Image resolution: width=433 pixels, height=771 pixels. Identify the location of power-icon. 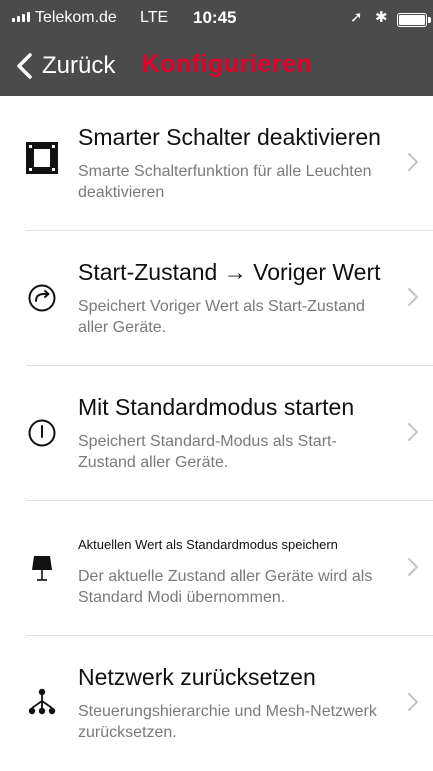
(42, 433).